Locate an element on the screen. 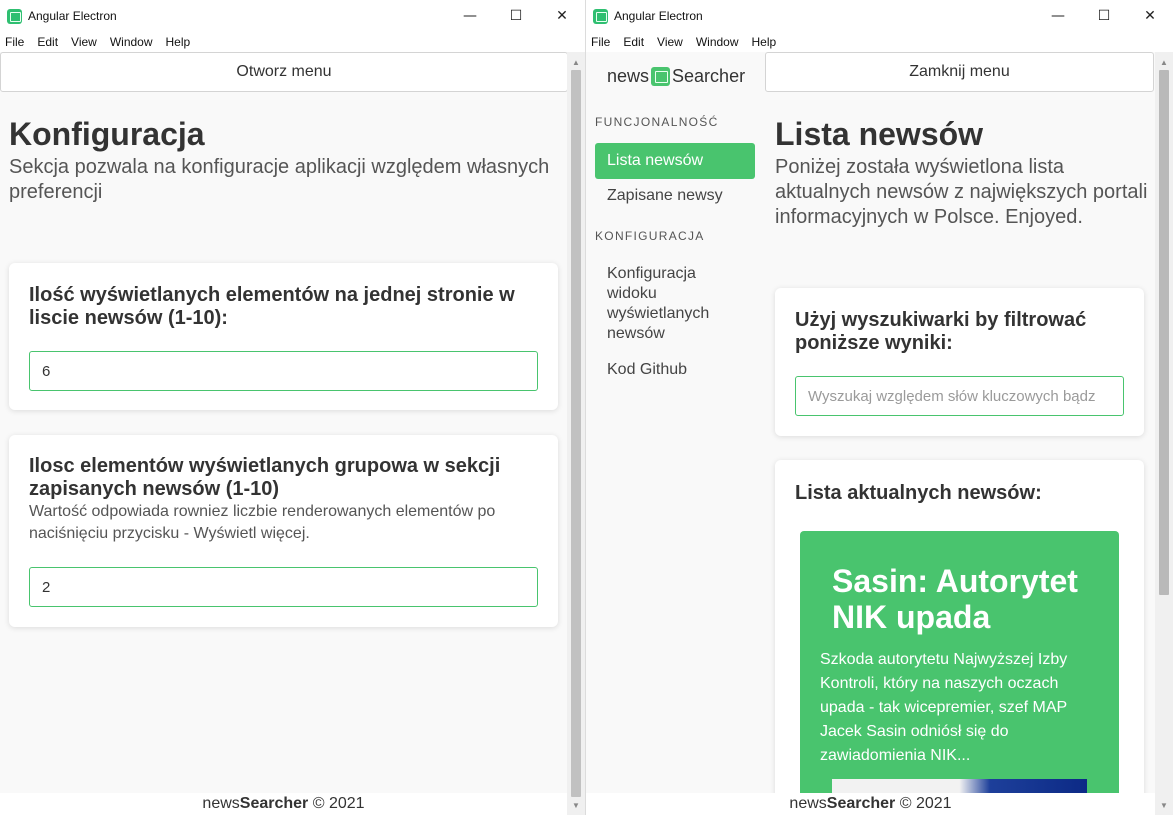 The image size is (1173, 815). news-item-image is located at coordinates (959, 786).